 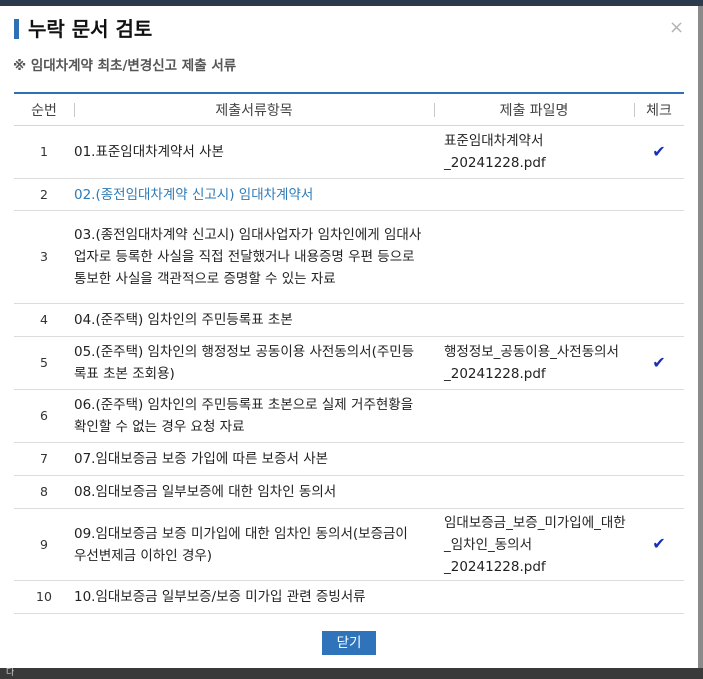 What do you see at coordinates (254, 492) in the screenshot?
I see `document-item: 08.임대보증금 일부보증에 대한 임차인 동의서` at bounding box center [254, 492].